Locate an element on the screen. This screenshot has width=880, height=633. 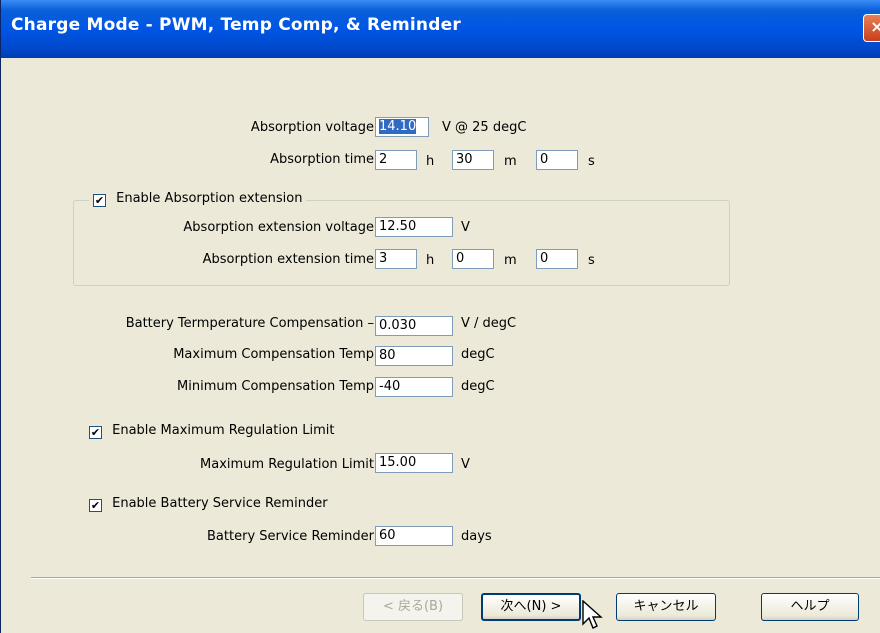
button-separator is located at coordinates (455, 578).